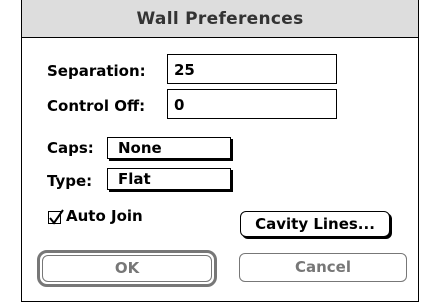  I want to click on checkmark-icon, so click(56, 217).